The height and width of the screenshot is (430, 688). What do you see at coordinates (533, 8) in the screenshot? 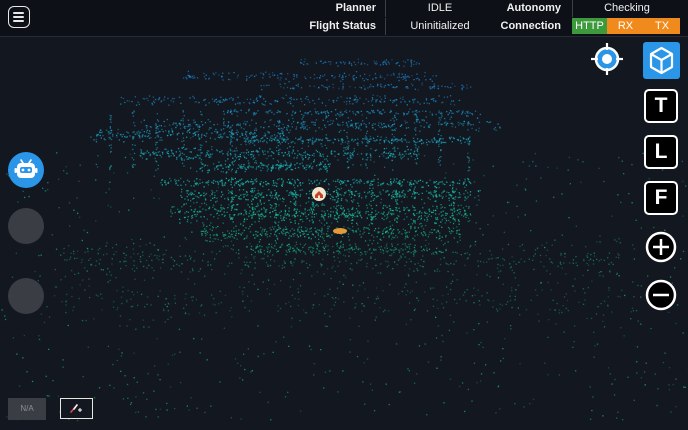
I see `autonomy-label: Autonomy` at bounding box center [533, 8].